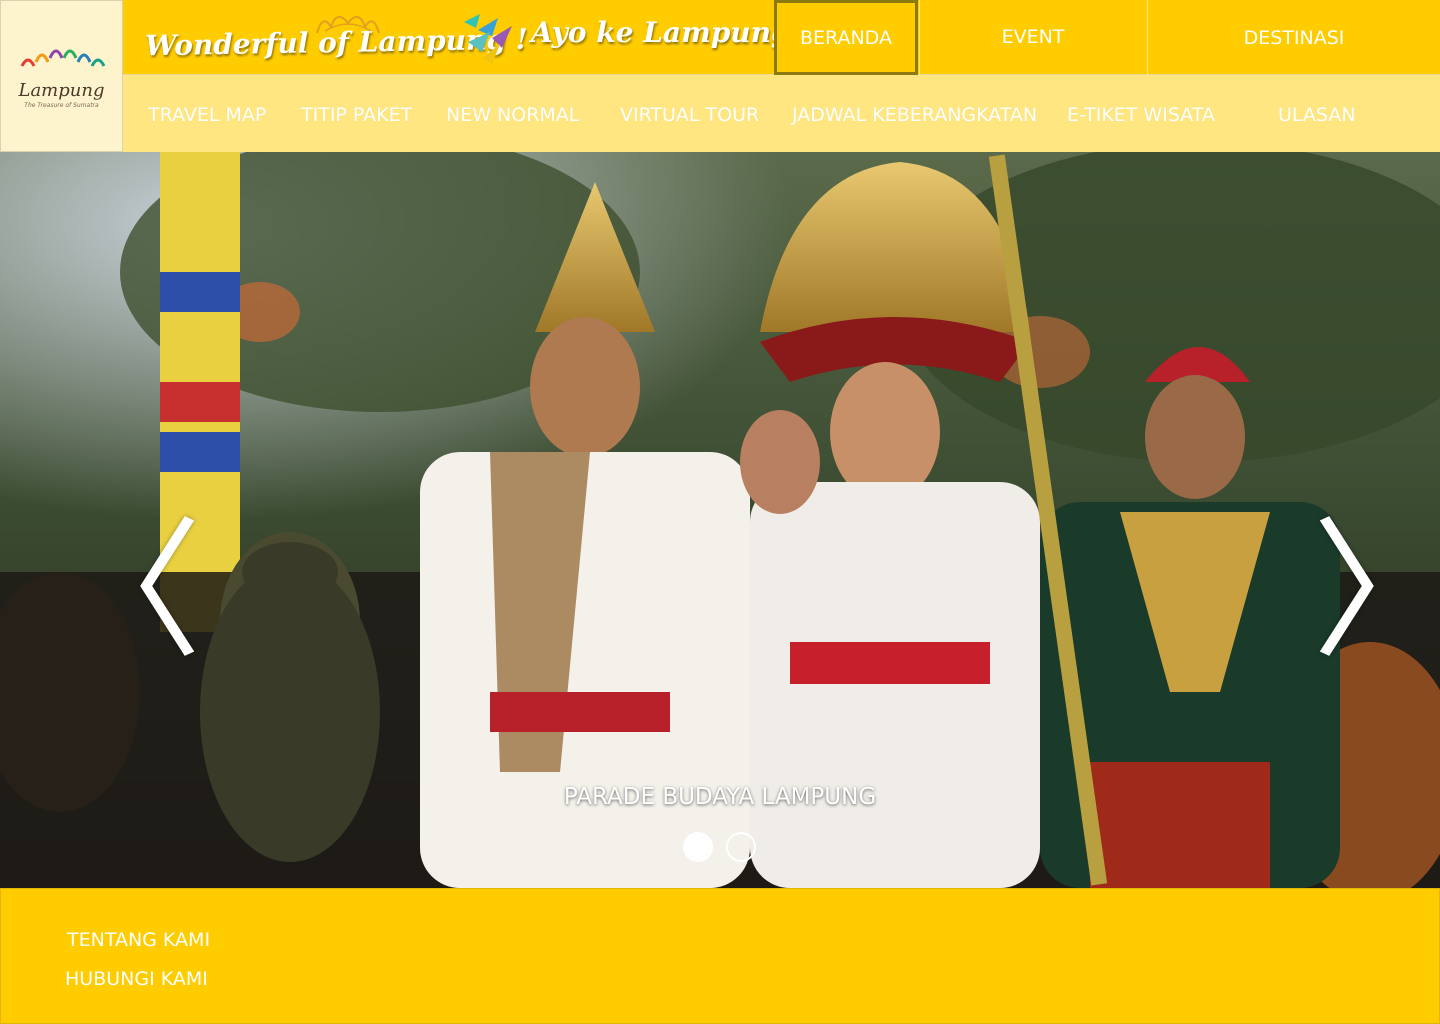  What do you see at coordinates (138, 940) in the screenshot?
I see `footer-link-tentang-kami: TENTANG KAMI` at bounding box center [138, 940].